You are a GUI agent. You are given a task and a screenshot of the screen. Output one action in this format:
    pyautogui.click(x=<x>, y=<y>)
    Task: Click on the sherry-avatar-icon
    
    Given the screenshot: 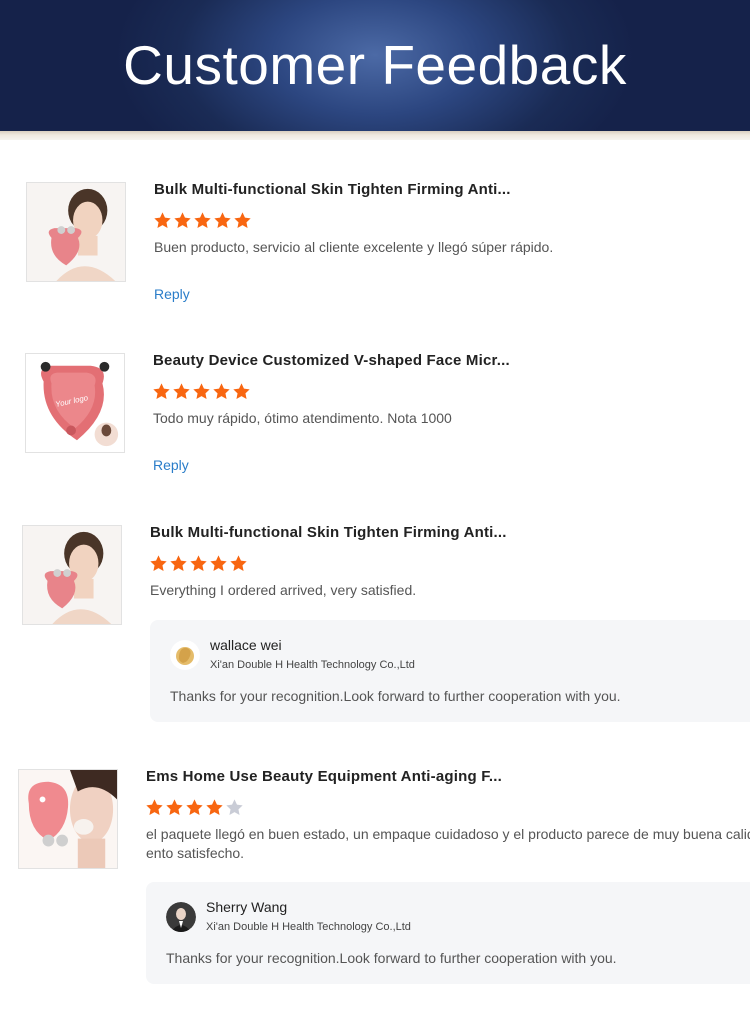 What is the action you would take?
    pyautogui.click(x=181, y=917)
    